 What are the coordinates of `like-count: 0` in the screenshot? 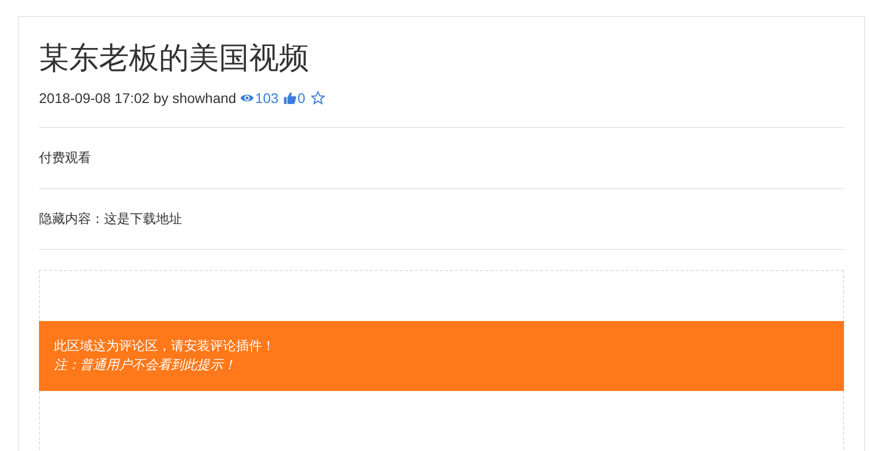 It's located at (302, 98).